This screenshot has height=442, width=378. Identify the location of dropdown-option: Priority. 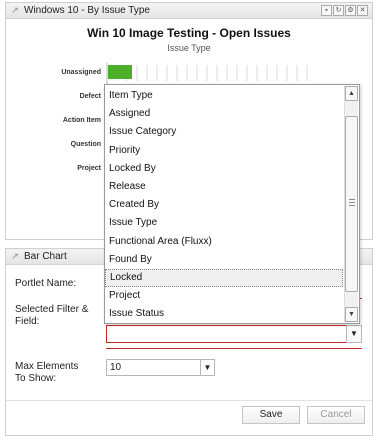
(224, 151).